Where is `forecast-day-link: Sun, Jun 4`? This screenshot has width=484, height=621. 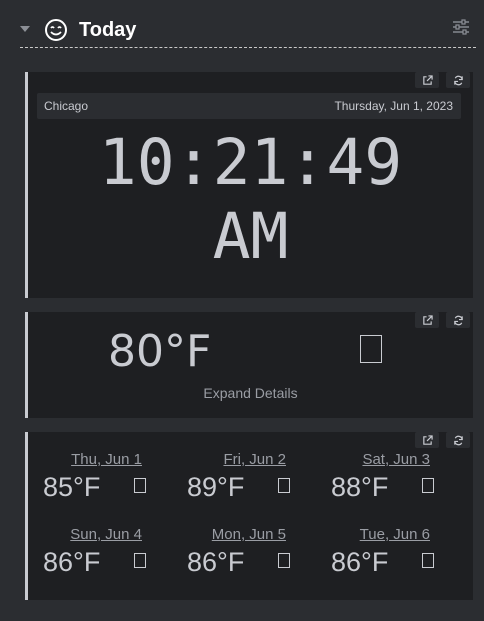 forecast-day-link: Sun, Jun 4 is located at coordinates (85, 534).